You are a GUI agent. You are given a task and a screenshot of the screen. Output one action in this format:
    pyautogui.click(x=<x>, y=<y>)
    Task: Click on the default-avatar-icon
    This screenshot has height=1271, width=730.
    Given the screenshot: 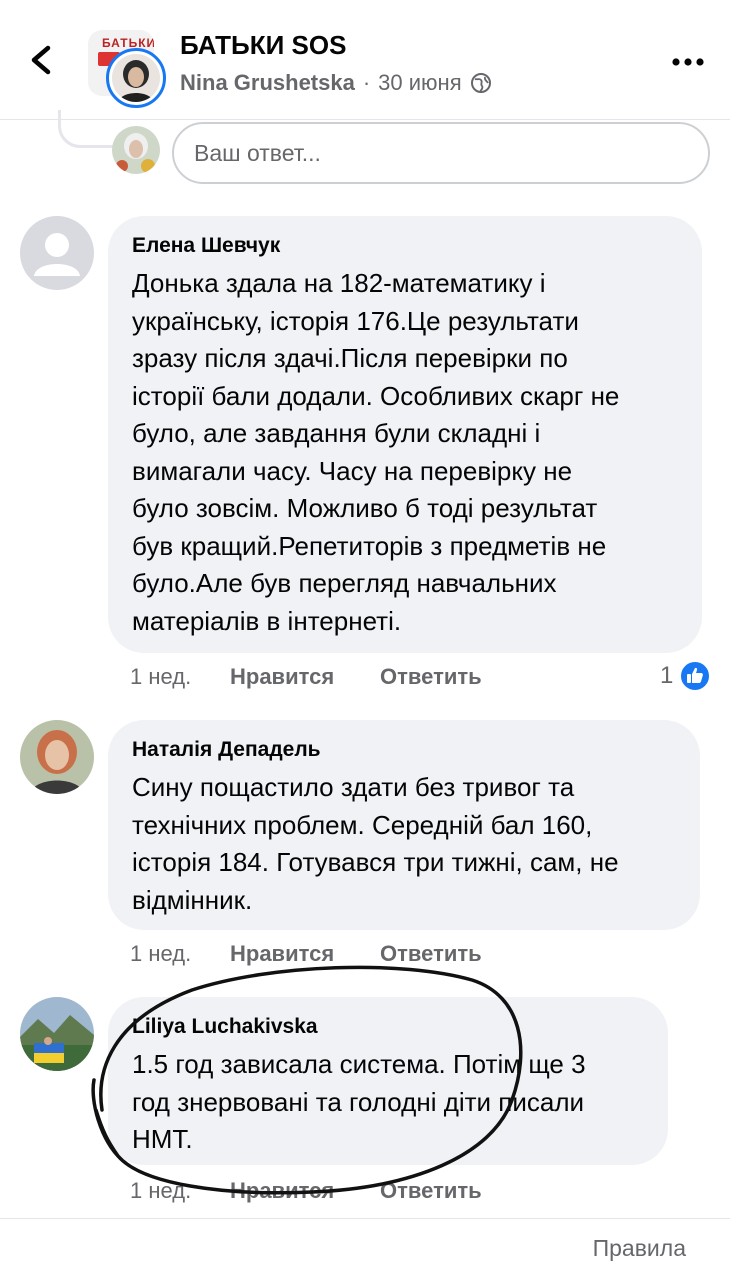 What is the action you would take?
    pyautogui.click(x=57, y=253)
    